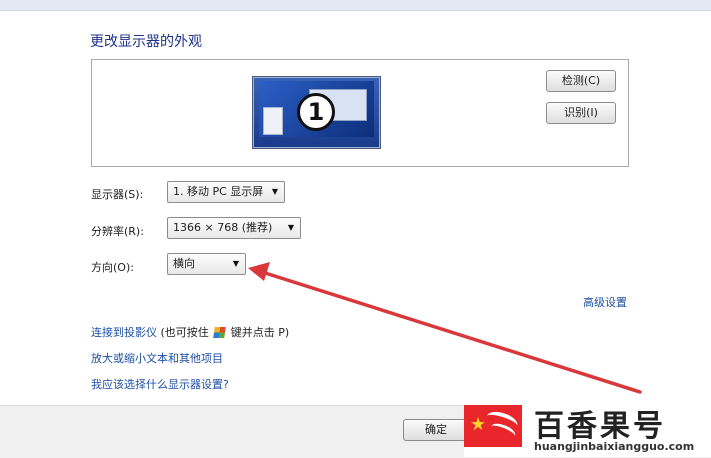 Image resolution: width=711 pixels, height=458 pixels. I want to click on annotation-arrow-line, so click(451, 332).